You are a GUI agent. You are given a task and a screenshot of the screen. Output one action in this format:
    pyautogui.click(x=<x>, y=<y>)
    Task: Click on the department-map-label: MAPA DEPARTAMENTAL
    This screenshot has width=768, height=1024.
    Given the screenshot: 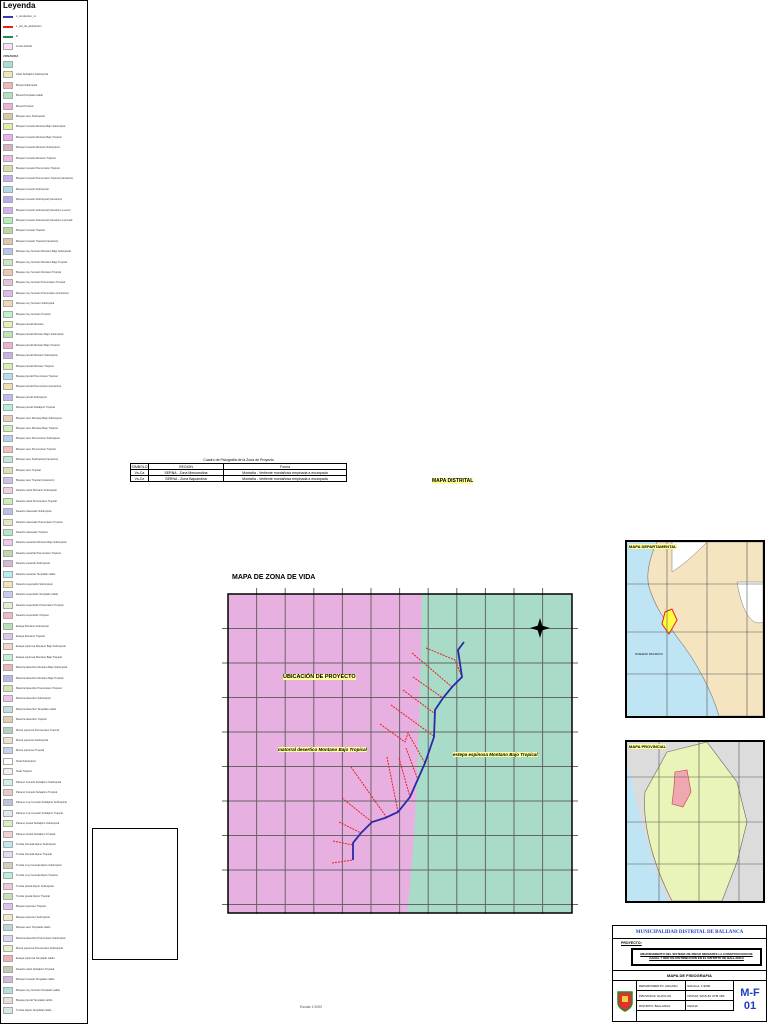 What is the action you would take?
    pyautogui.click(x=653, y=546)
    